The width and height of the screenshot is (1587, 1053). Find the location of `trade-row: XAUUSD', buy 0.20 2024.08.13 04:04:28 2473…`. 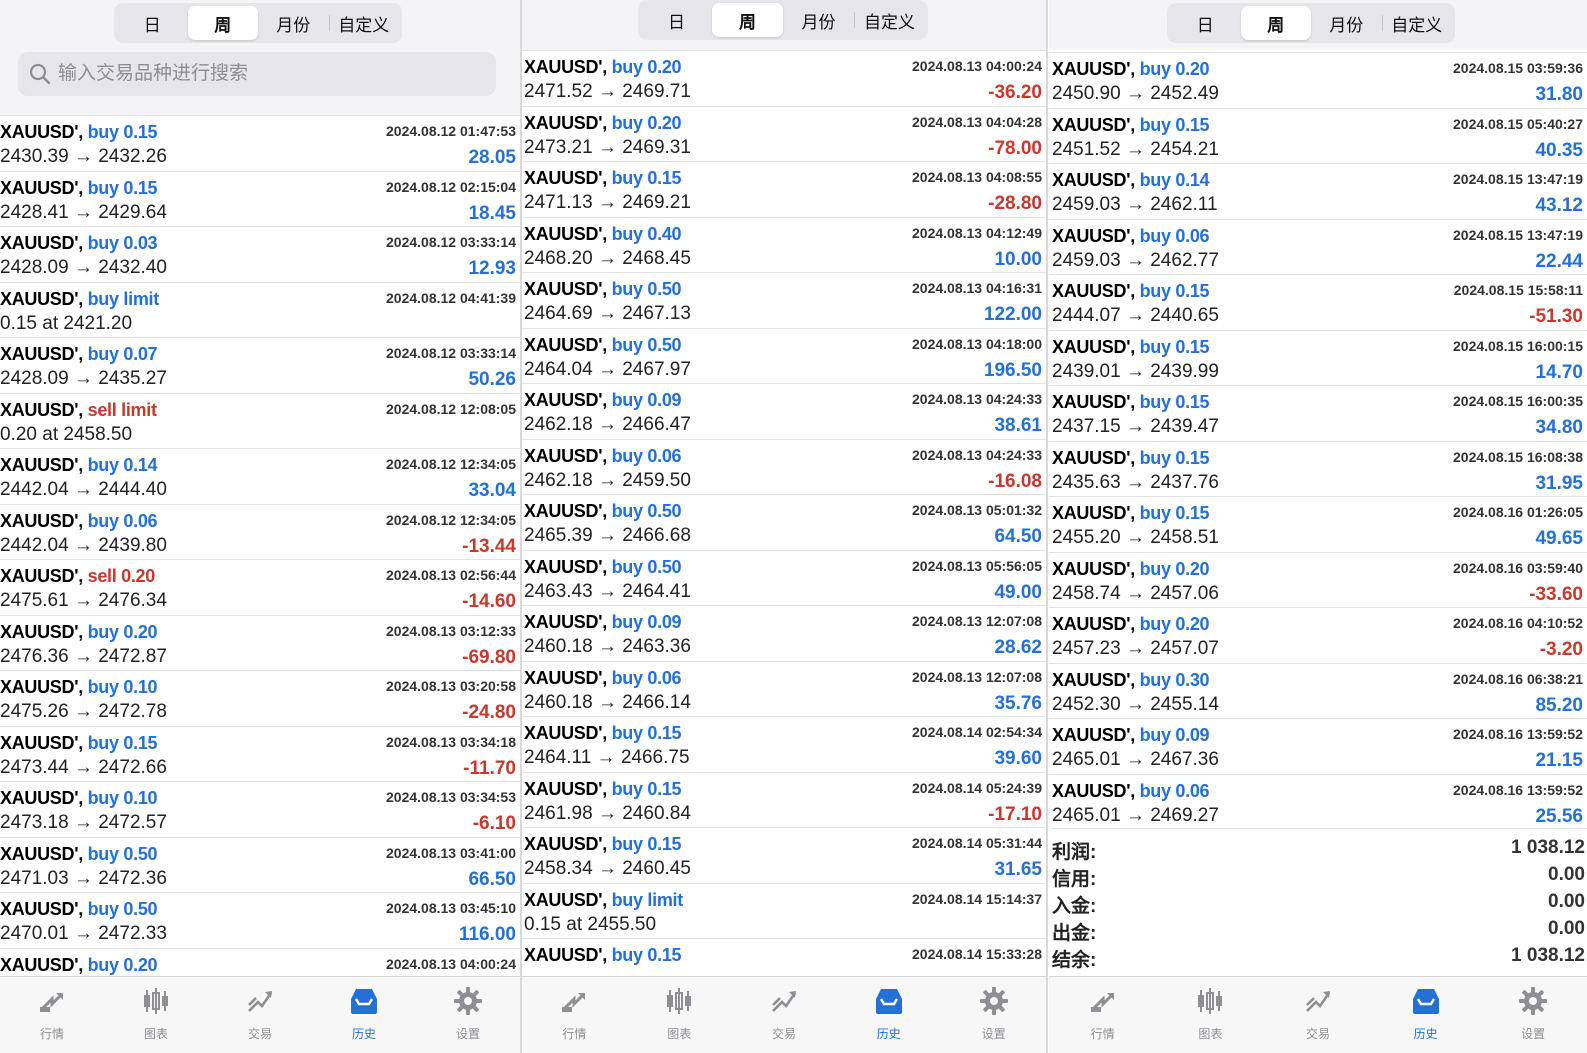

trade-row: XAUUSD', buy 0.20 2024.08.13 04:04:28 2473… is located at coordinates (784, 133).